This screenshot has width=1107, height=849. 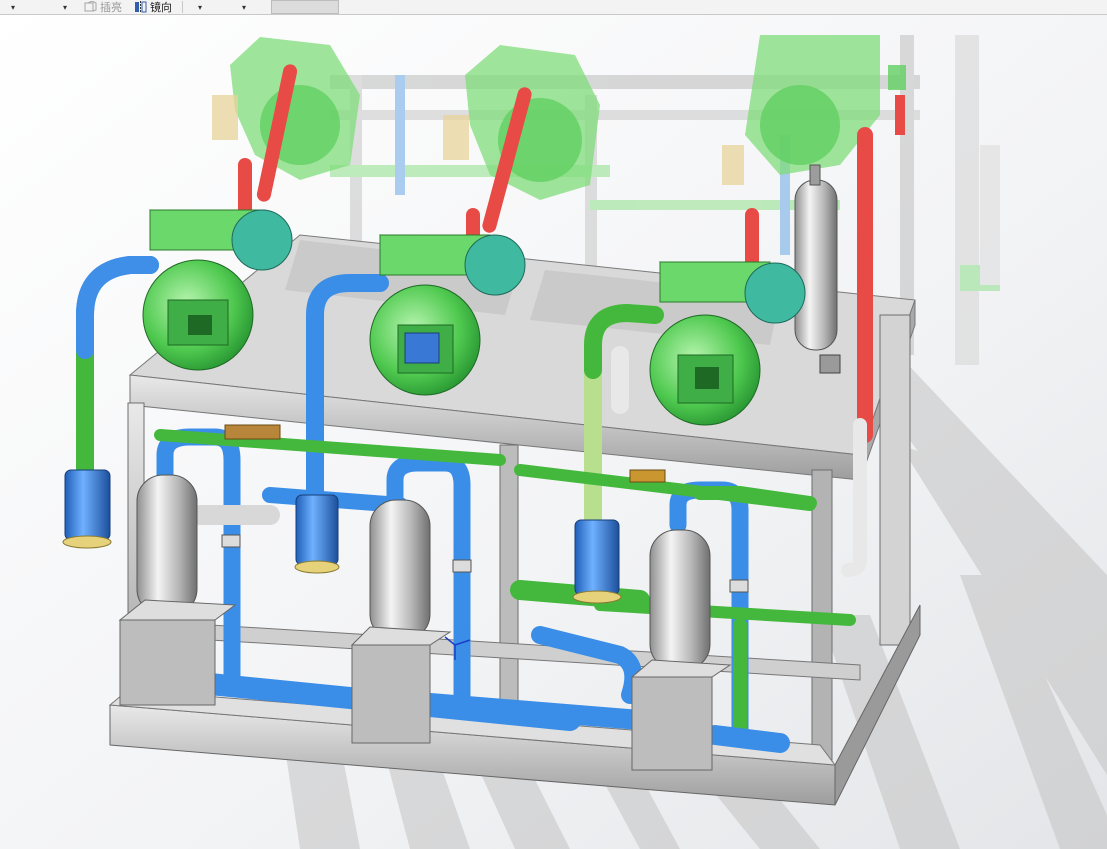 I want to click on mirror-label: 镜向, so click(x=161, y=7).